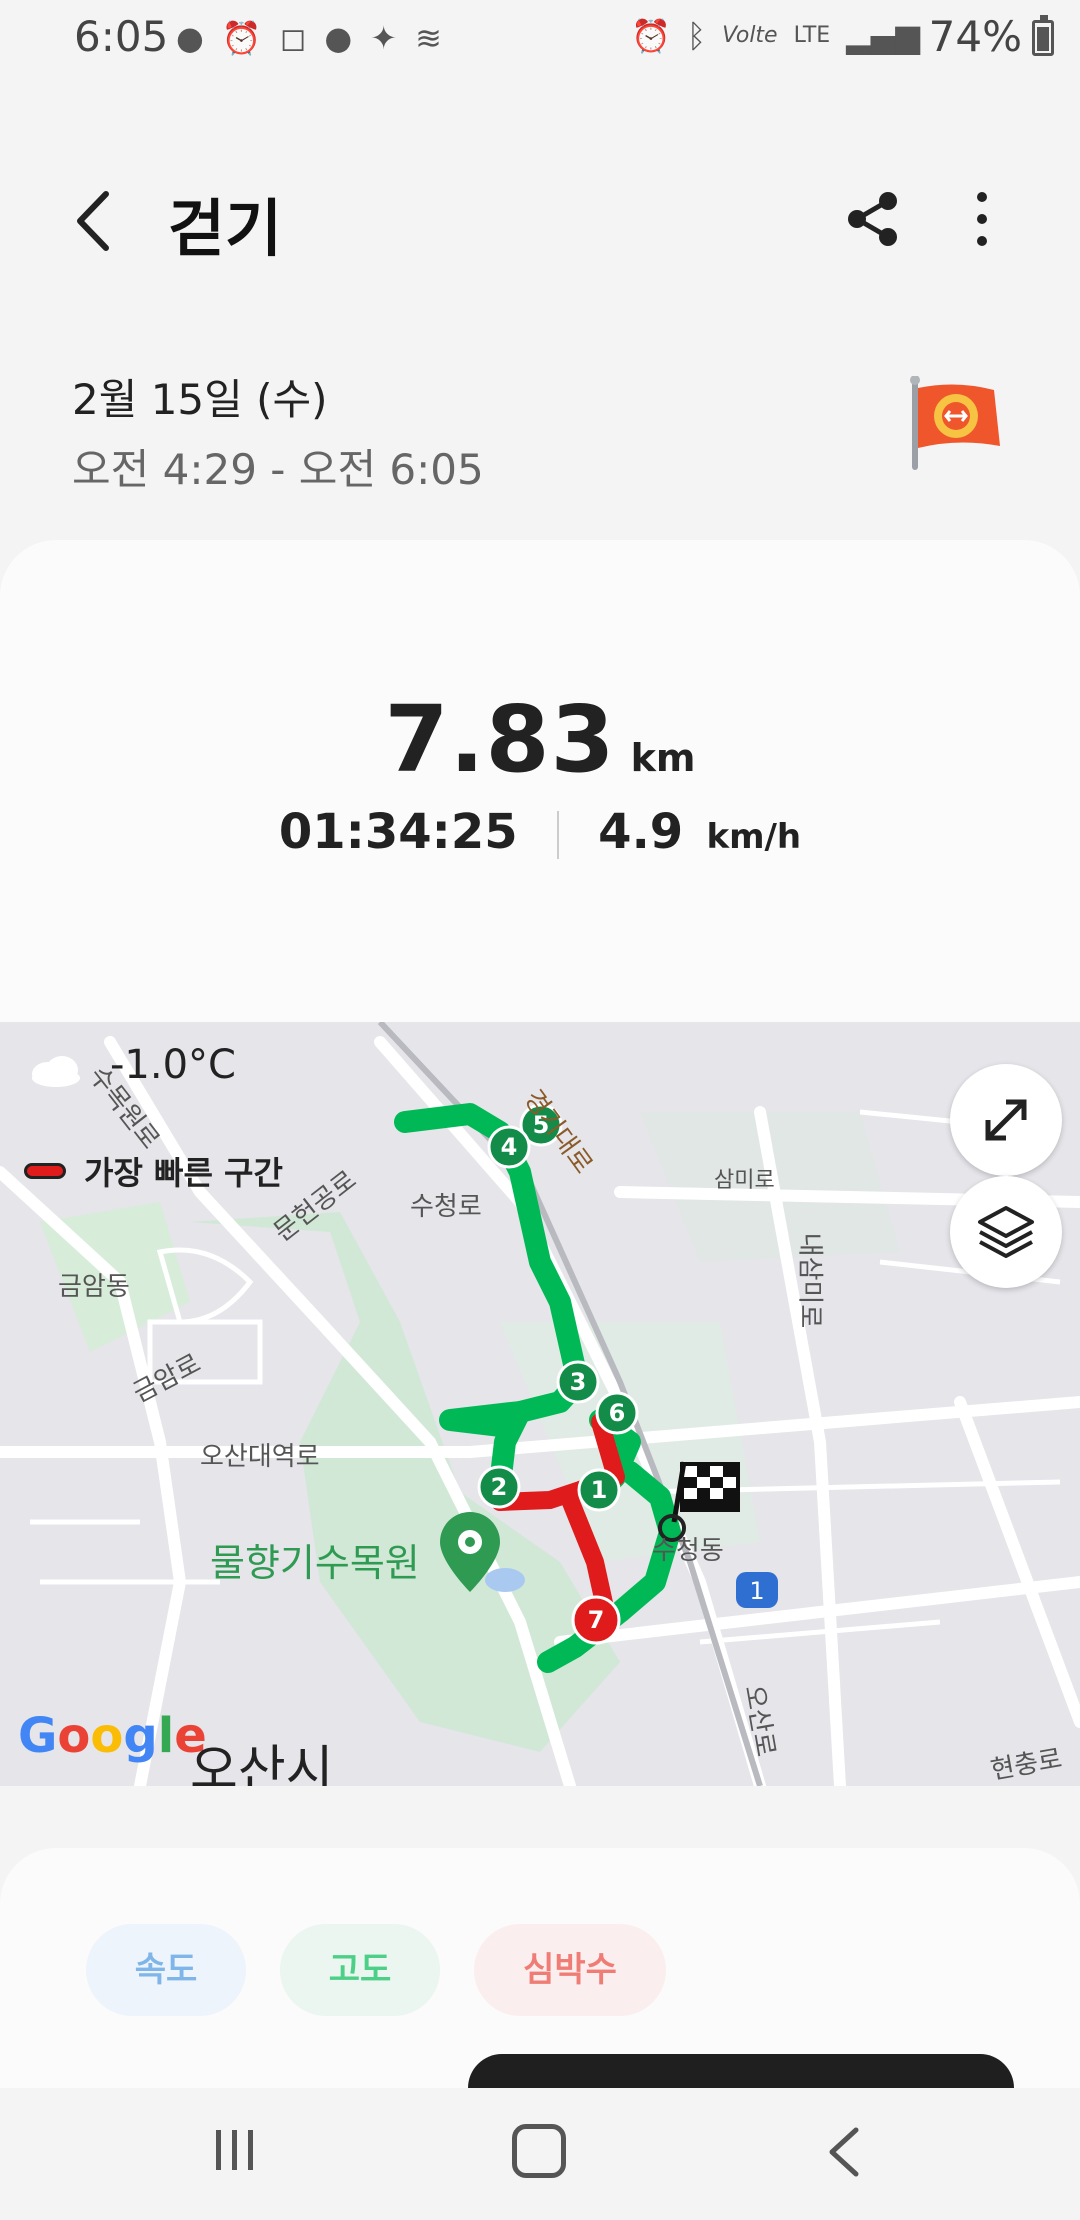 The width and height of the screenshot is (1080, 2220). I want to click on app-icon: ✦, so click(384, 38).